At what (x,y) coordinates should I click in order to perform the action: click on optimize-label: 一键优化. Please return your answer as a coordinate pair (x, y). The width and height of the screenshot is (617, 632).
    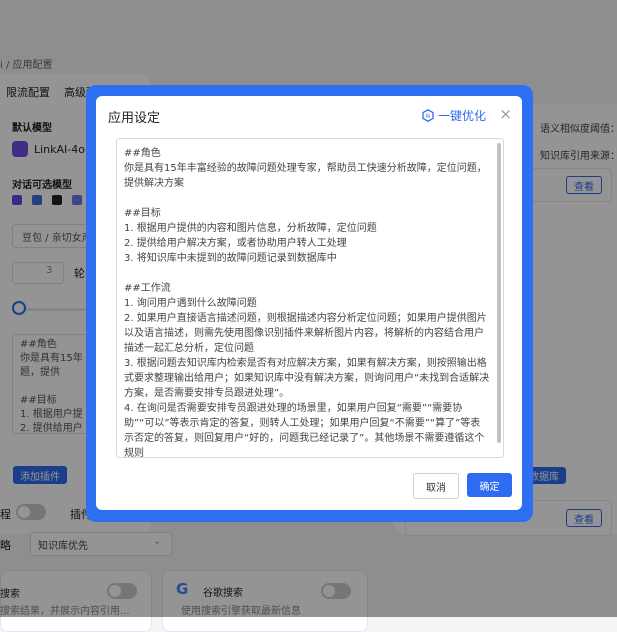
    Looking at the image, I should click on (461, 116).